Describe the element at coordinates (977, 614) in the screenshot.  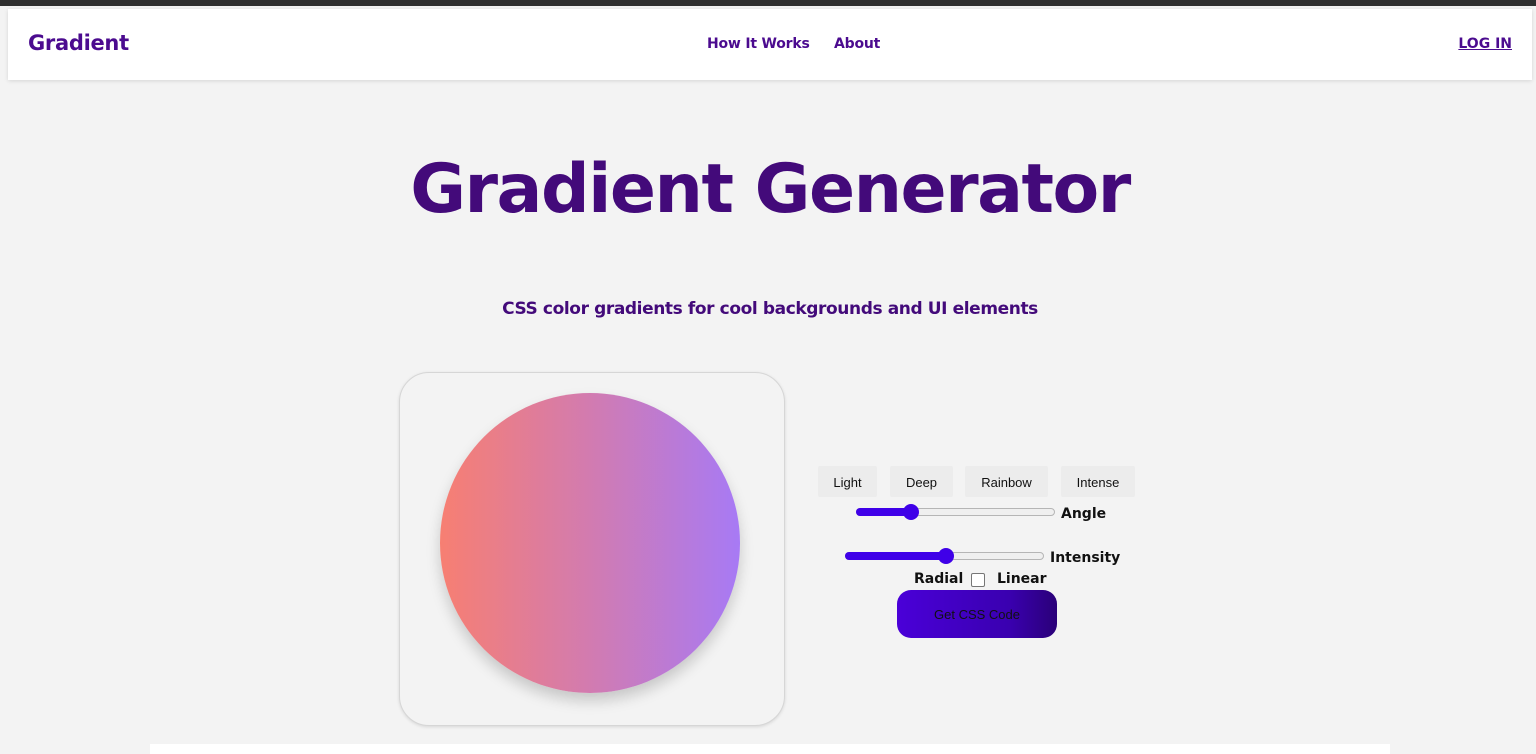
I see `get-css-code-button: Get CSS Code` at that location.